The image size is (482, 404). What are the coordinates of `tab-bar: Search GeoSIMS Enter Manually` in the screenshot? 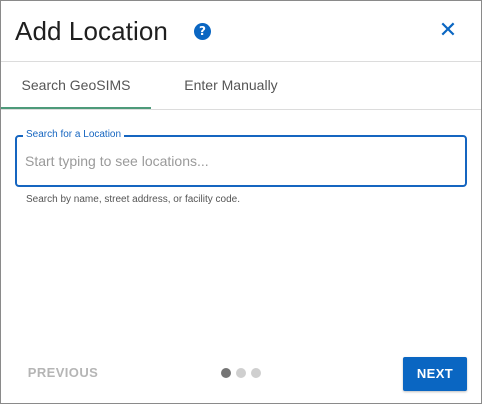 It's located at (241, 86).